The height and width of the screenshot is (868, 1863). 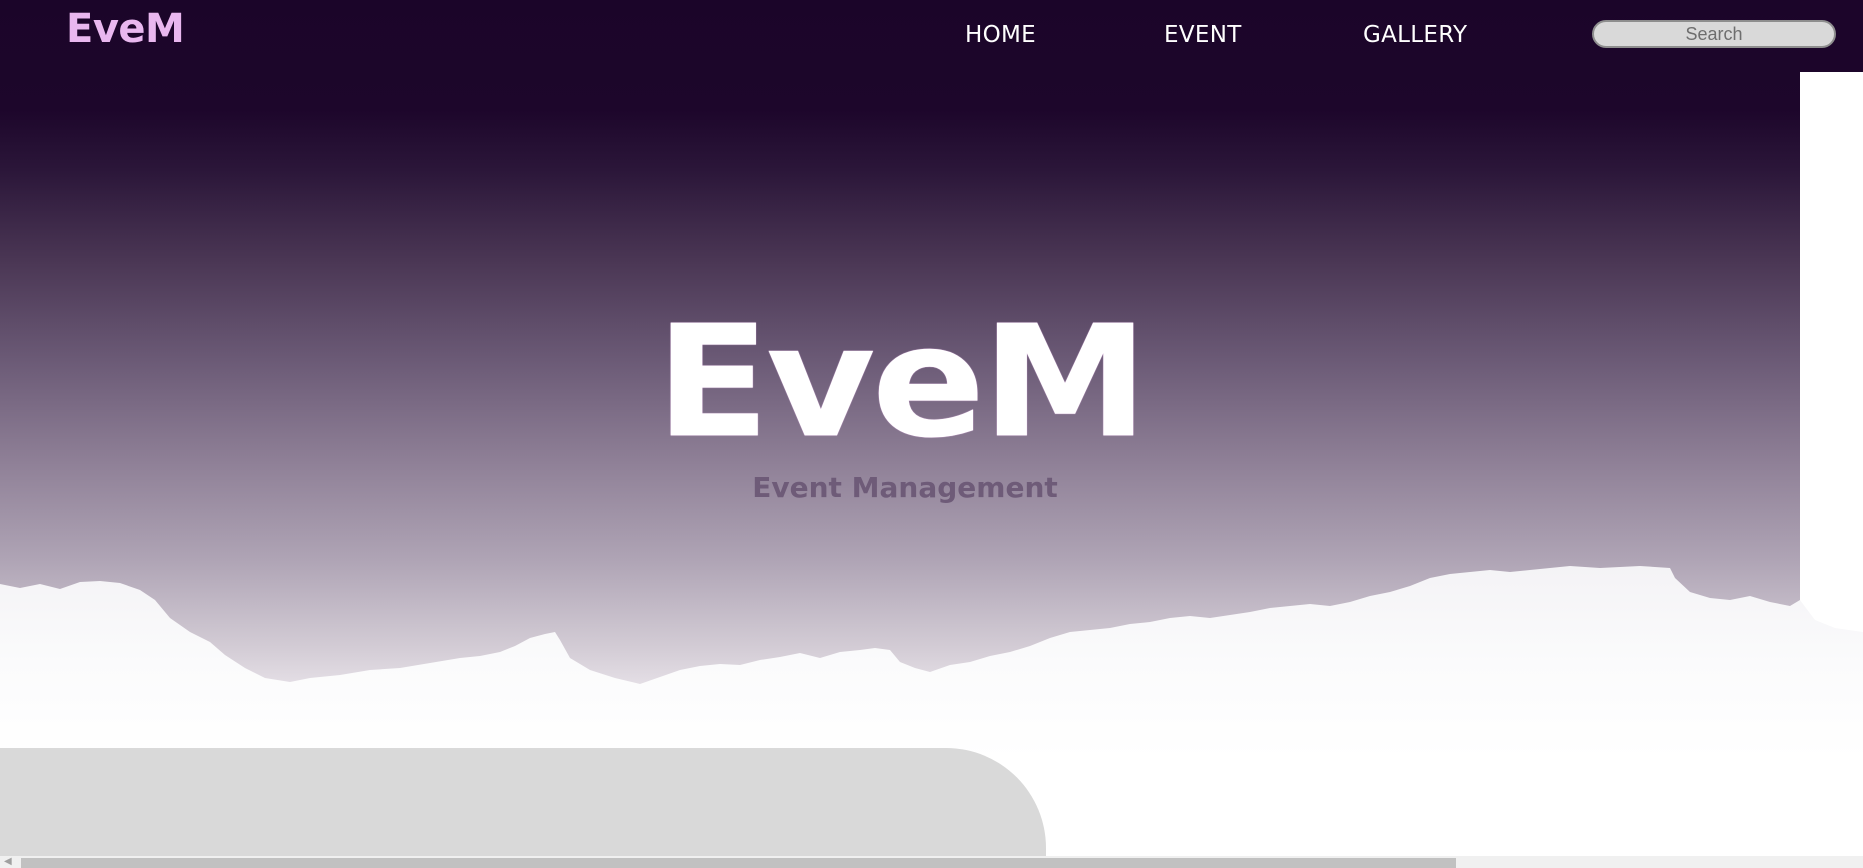 I want to click on hero-title: EveM, so click(x=901, y=382).